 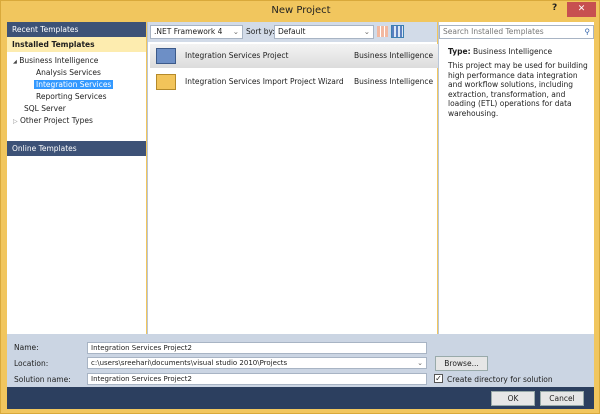 I want to click on tree-item-label: Business Intelligence, so click(x=59, y=60).